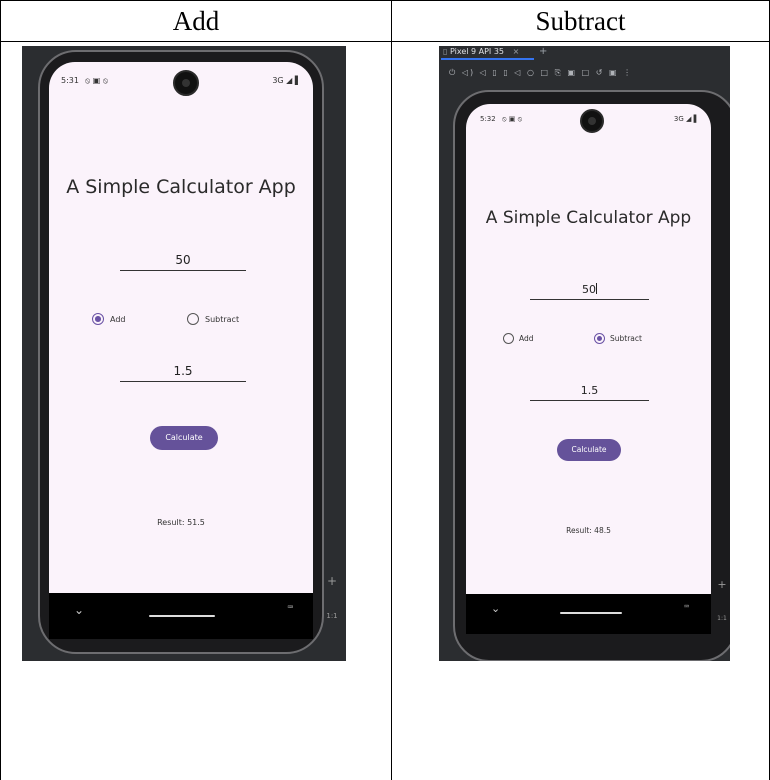  Describe the element at coordinates (196, 21) in the screenshot. I see `header-add: Add` at that location.